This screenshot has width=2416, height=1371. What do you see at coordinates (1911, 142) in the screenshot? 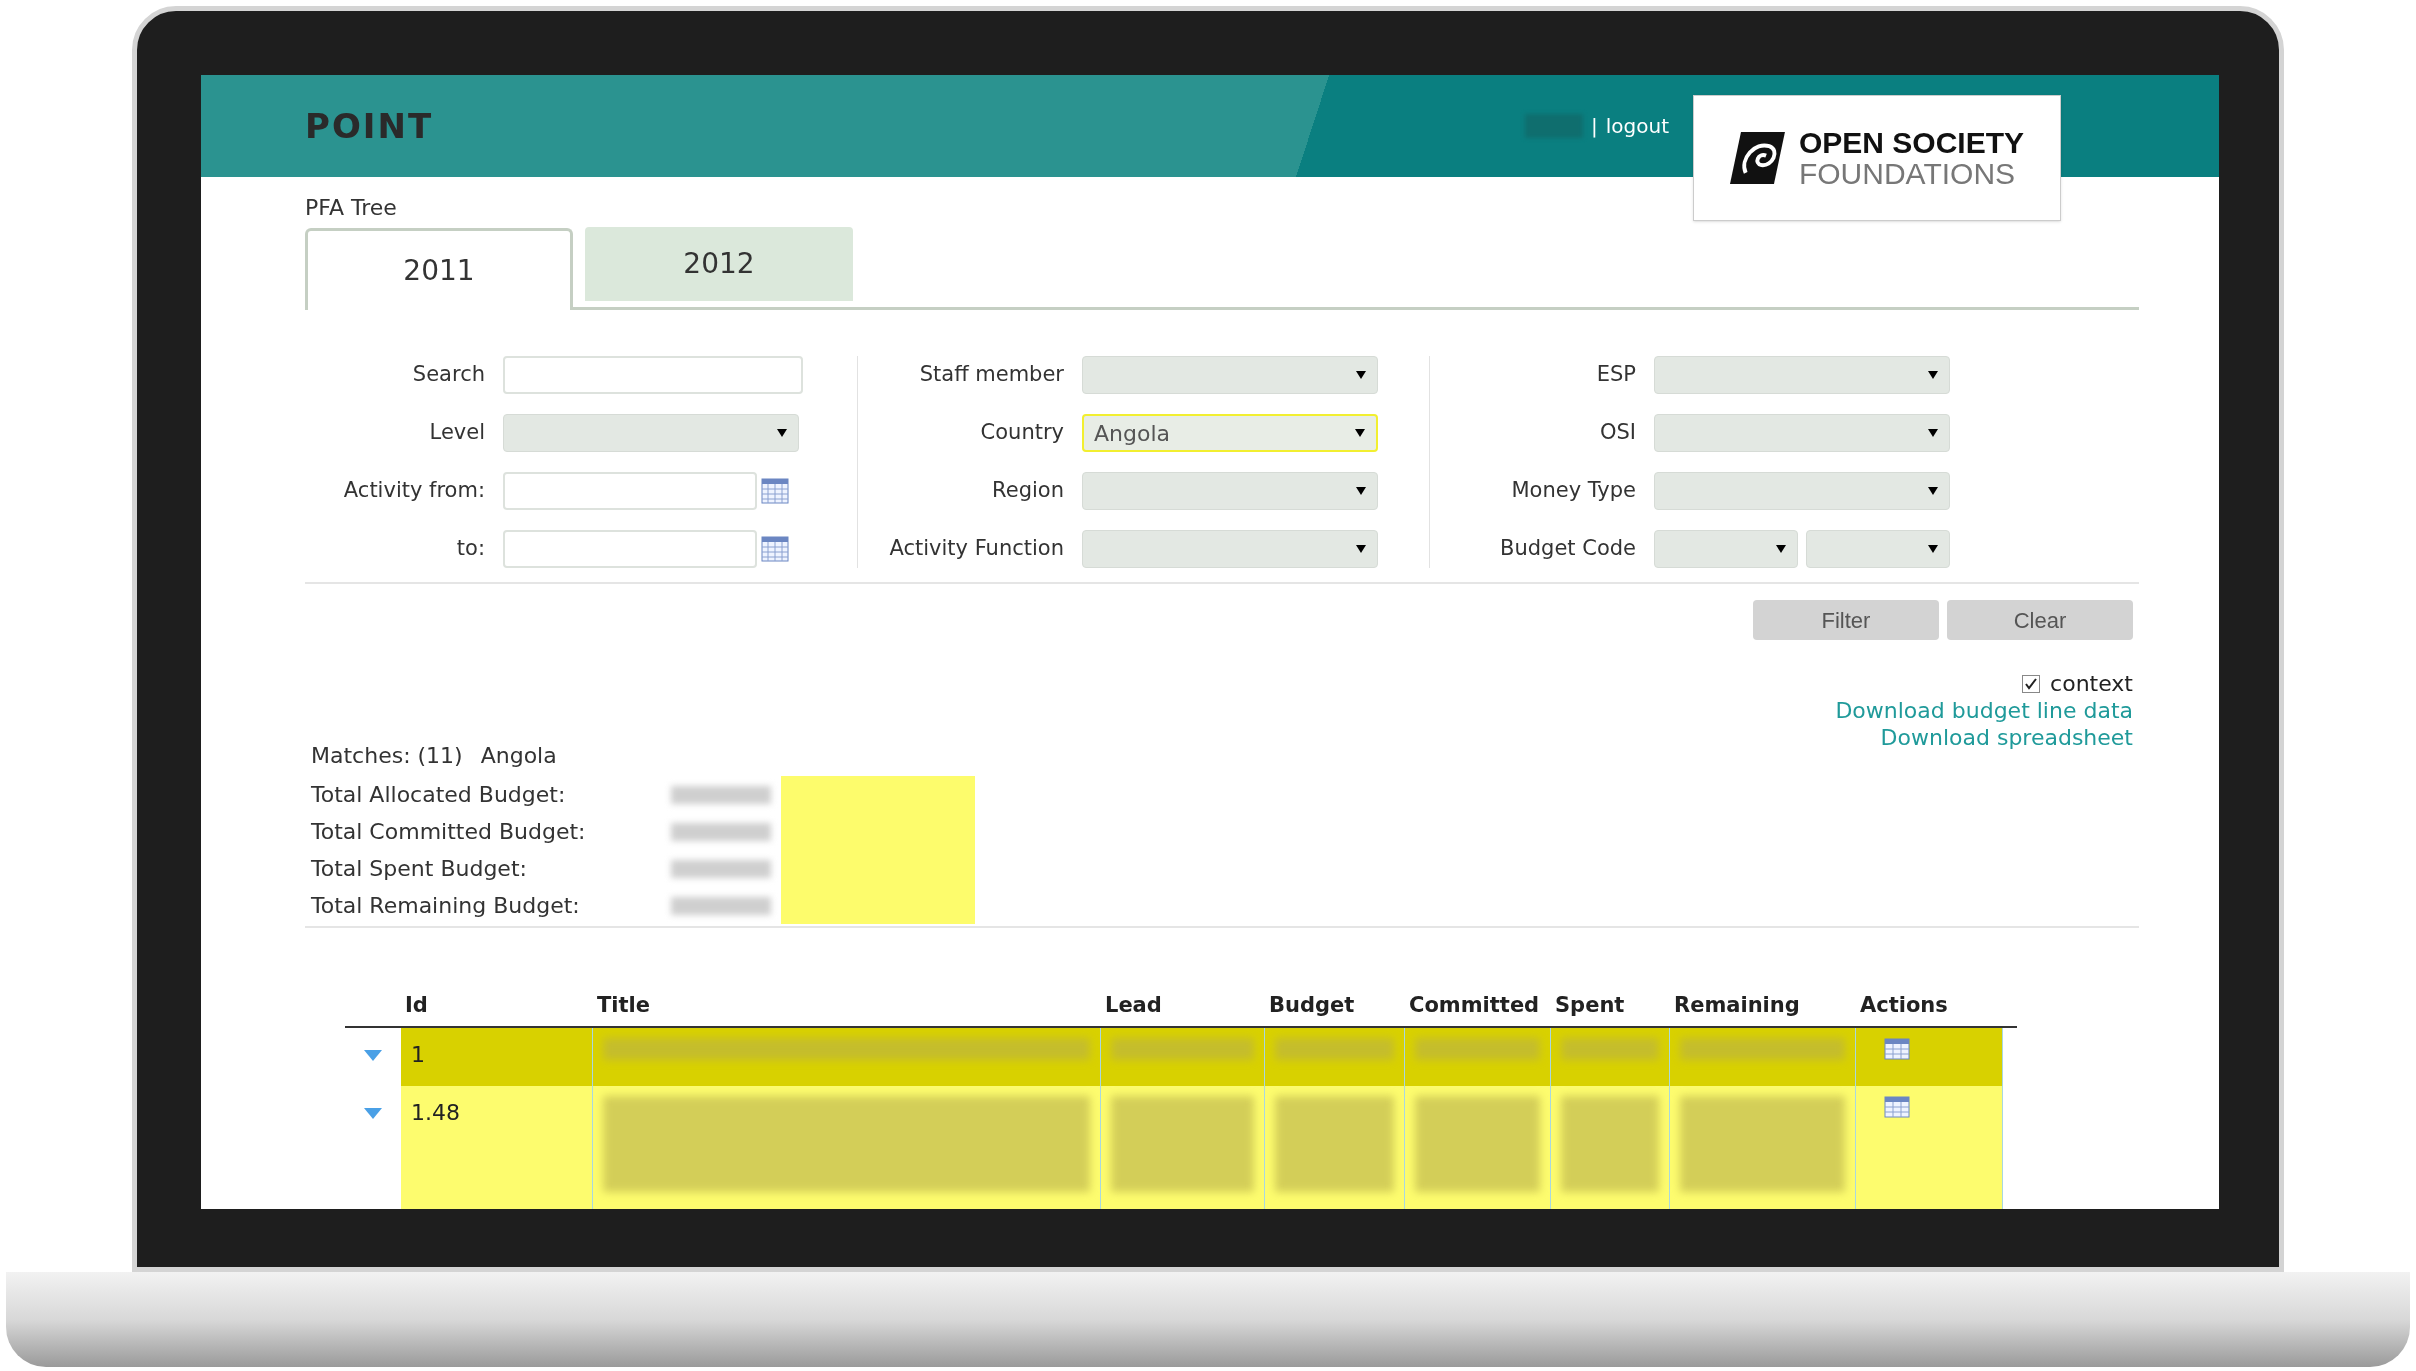
I see `logo-text: OPEN SOCIETY` at bounding box center [1911, 142].